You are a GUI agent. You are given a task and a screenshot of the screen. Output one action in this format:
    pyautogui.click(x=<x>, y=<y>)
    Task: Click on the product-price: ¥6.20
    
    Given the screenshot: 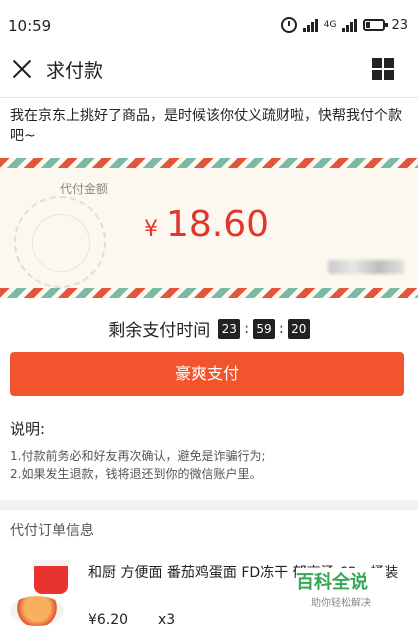 What is the action you would take?
    pyautogui.click(x=108, y=620)
    